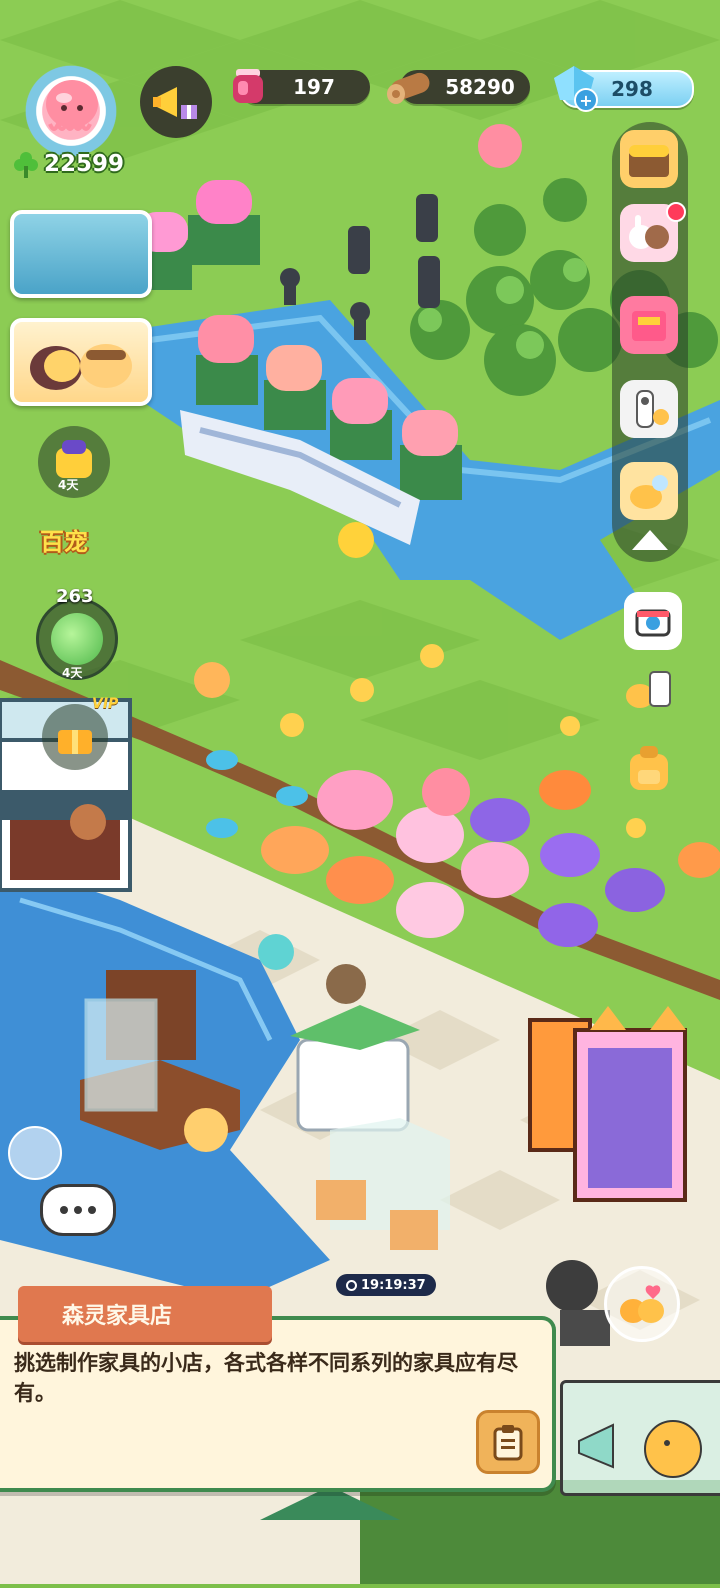  What do you see at coordinates (105, 704) in the screenshot?
I see `vip-label: VIP` at bounding box center [105, 704].